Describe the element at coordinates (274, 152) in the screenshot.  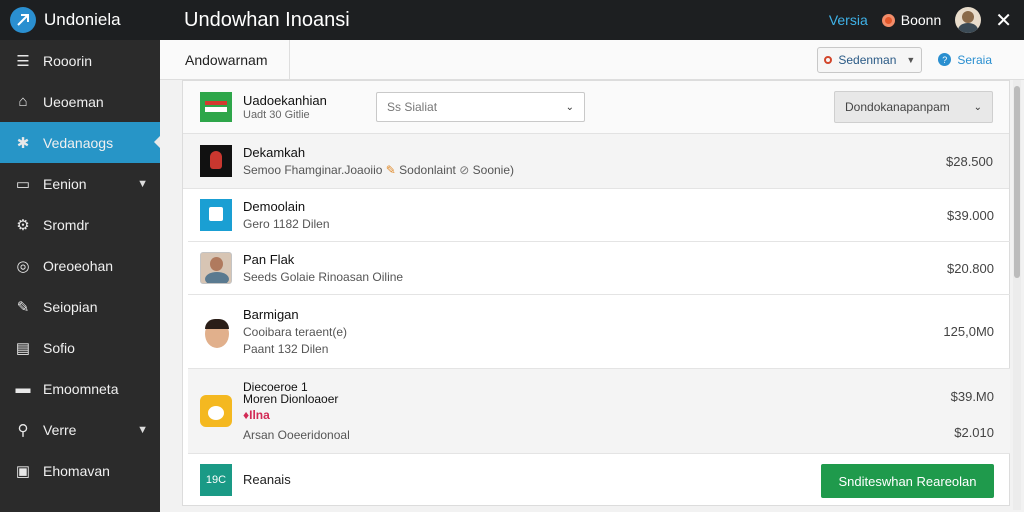
I see `item-title: Dekamkah` at that location.